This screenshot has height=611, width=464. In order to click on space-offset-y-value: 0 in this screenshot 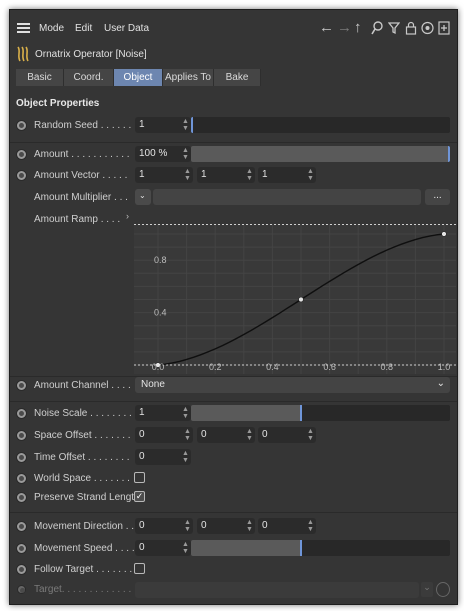, I will do `click(204, 434)`.